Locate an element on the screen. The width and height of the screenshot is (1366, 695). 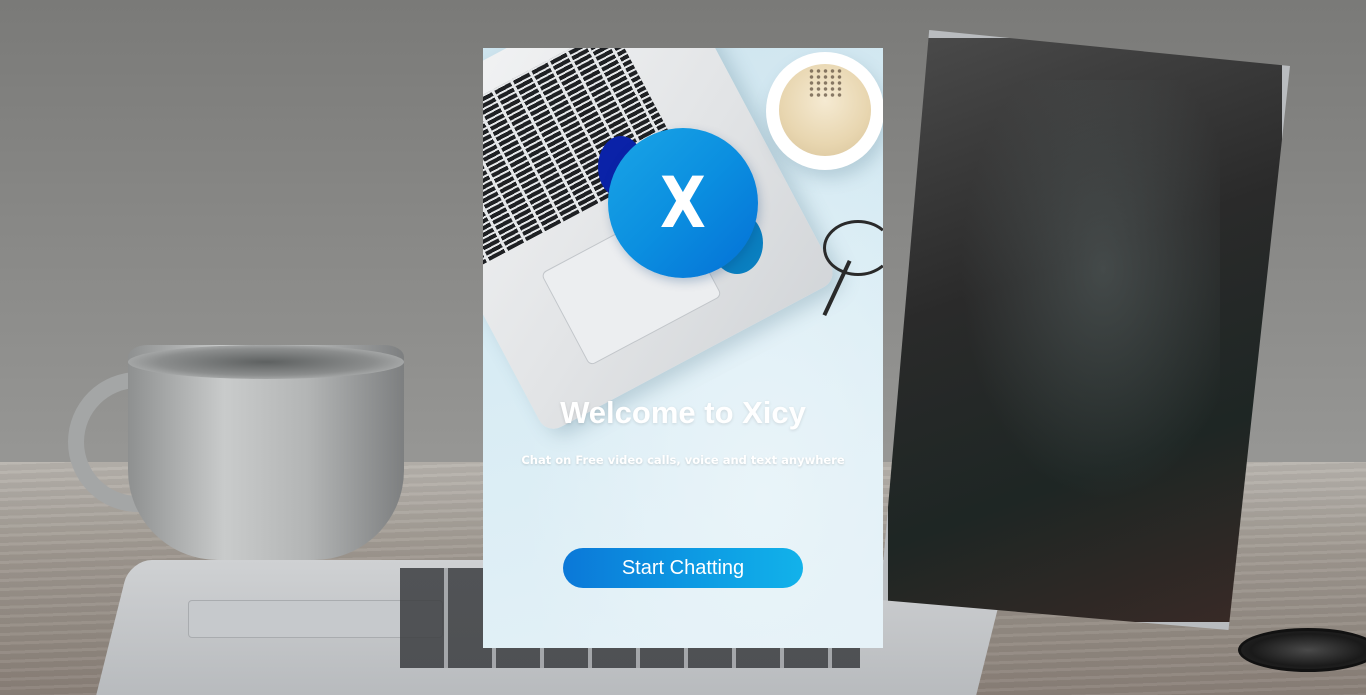
start-chatting-button: Start Chatting is located at coordinates (683, 568).